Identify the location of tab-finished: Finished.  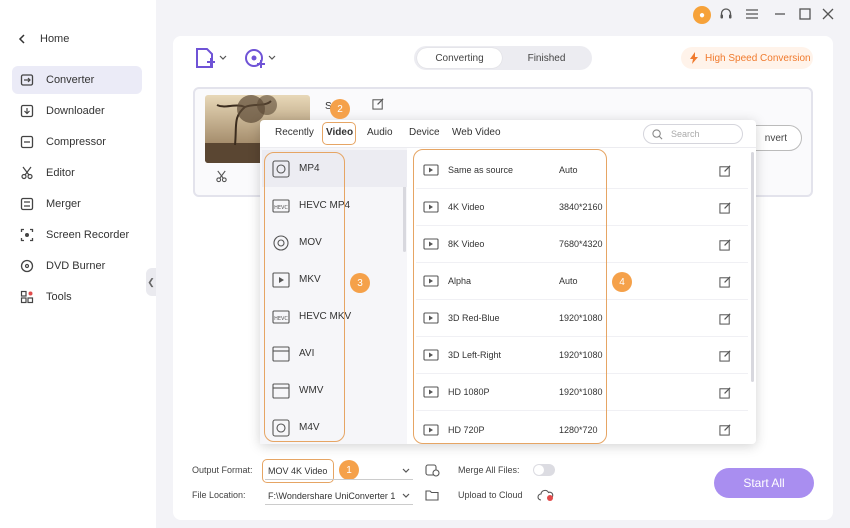
(546, 58).